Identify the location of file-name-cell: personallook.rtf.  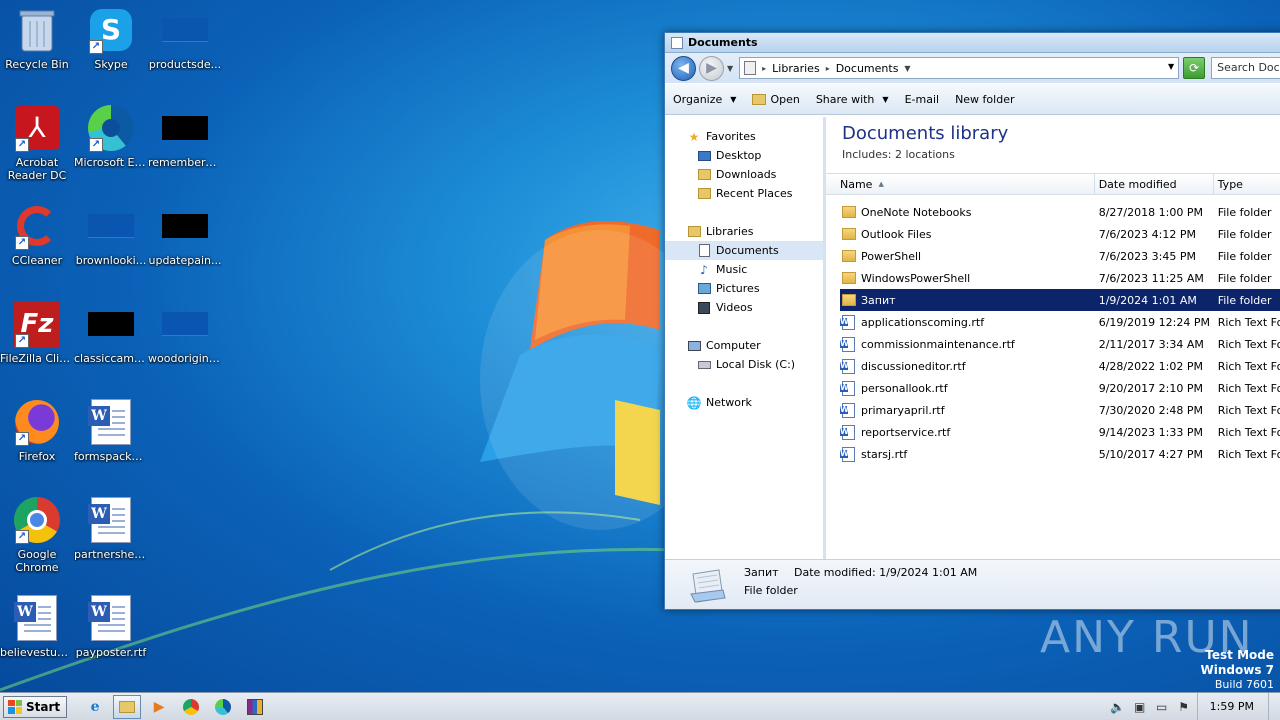
(967, 388).